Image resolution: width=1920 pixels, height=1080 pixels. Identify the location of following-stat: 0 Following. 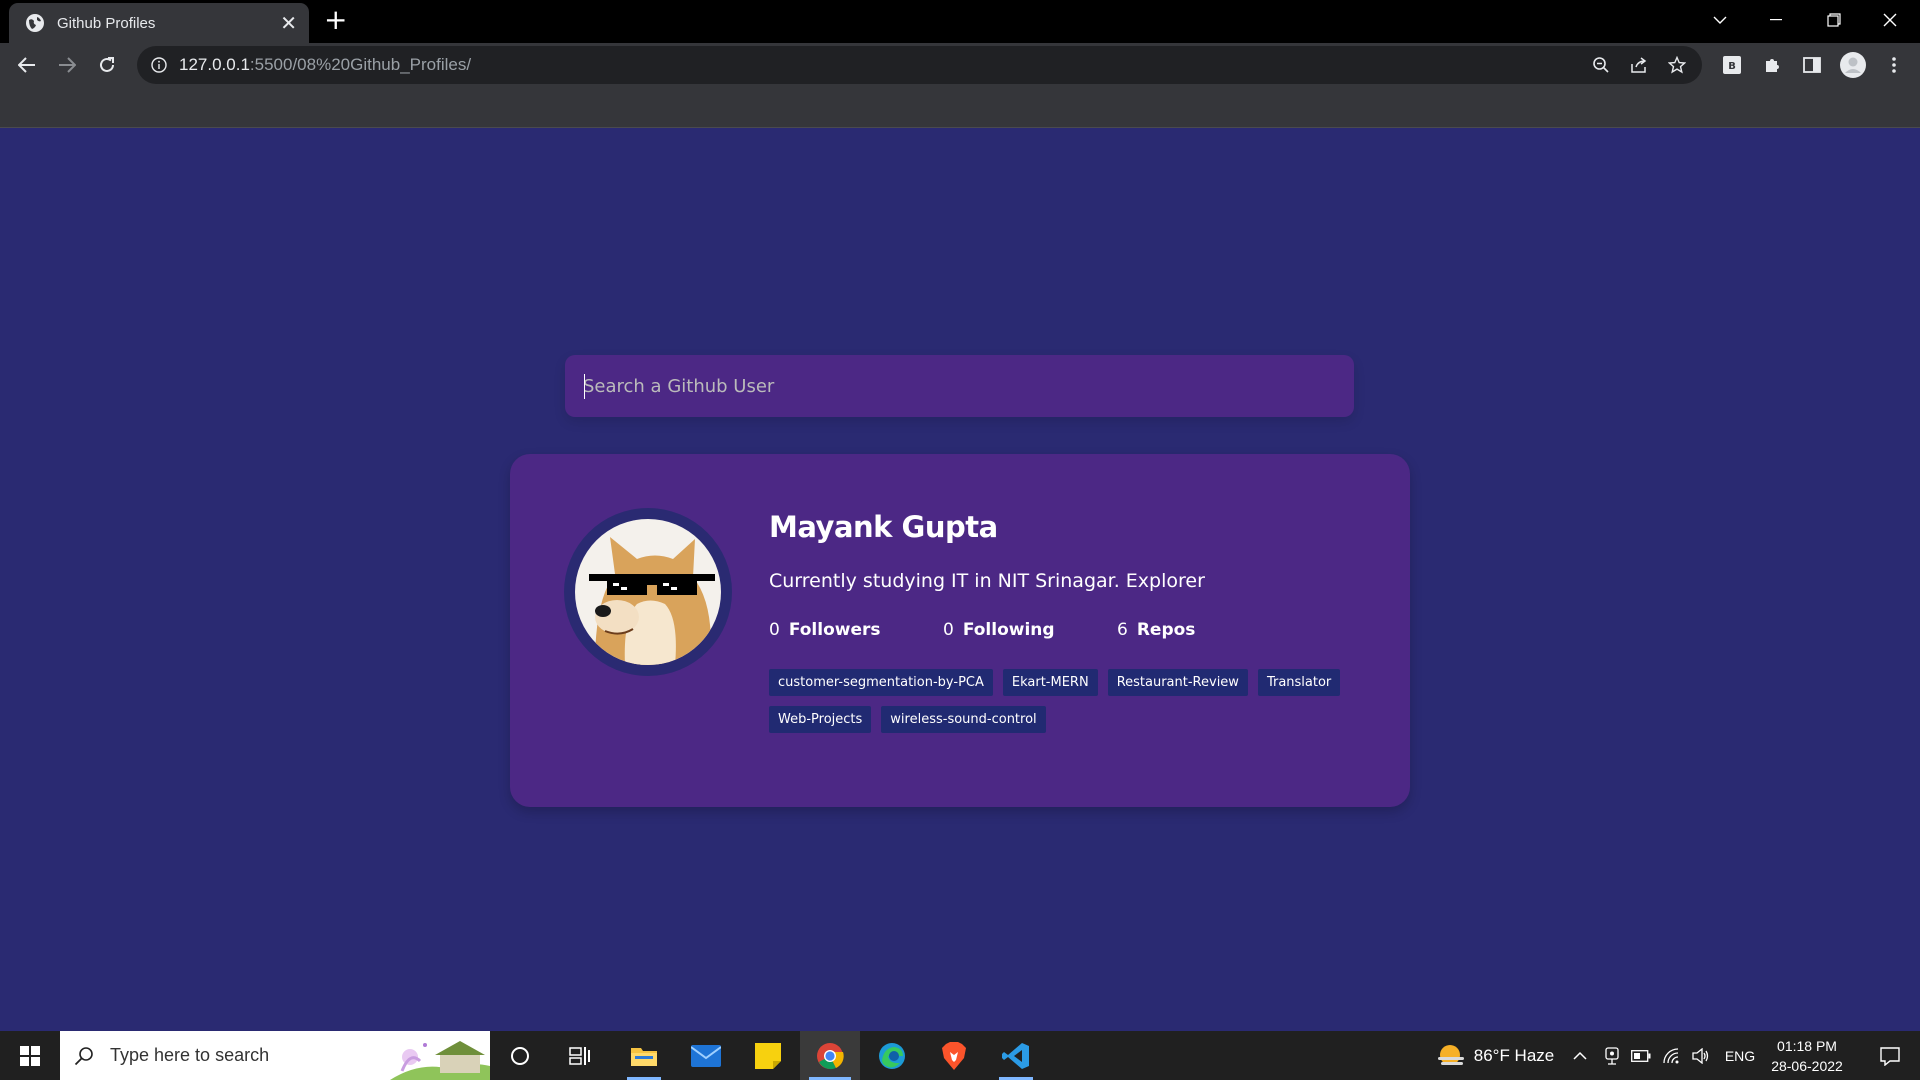
(1030, 630).